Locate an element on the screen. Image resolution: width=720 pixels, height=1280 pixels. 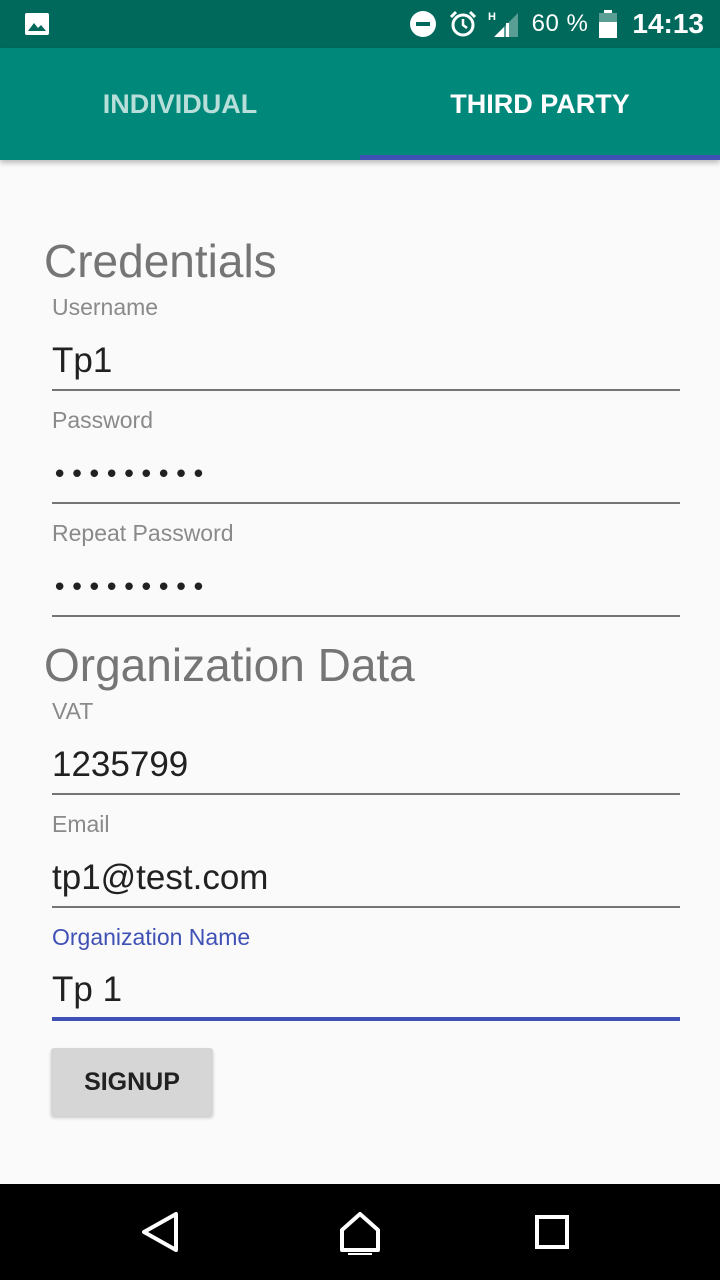
recents-icon is located at coordinates (552, 1232).